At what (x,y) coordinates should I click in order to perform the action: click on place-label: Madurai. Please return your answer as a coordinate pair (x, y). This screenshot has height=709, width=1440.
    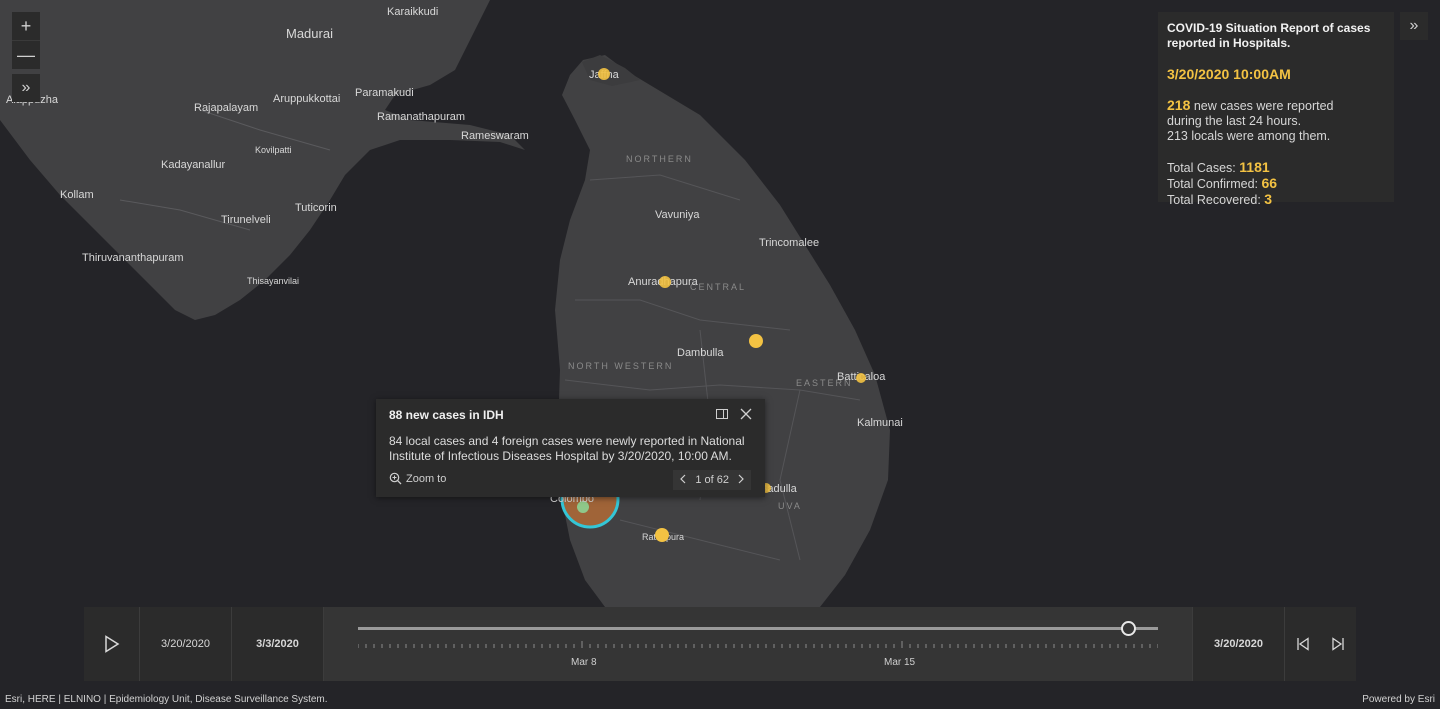
    Looking at the image, I should click on (309, 33).